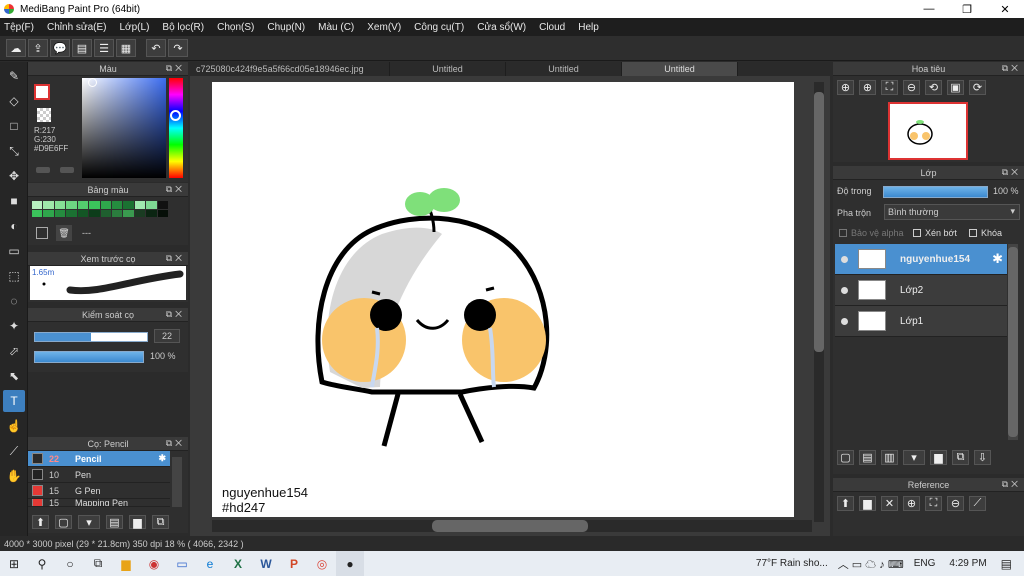 Image resolution: width=1024 pixels, height=576 pixels. Describe the element at coordinates (14, 301) in the screenshot. I see `lasso-tool-icon: ◌` at that location.